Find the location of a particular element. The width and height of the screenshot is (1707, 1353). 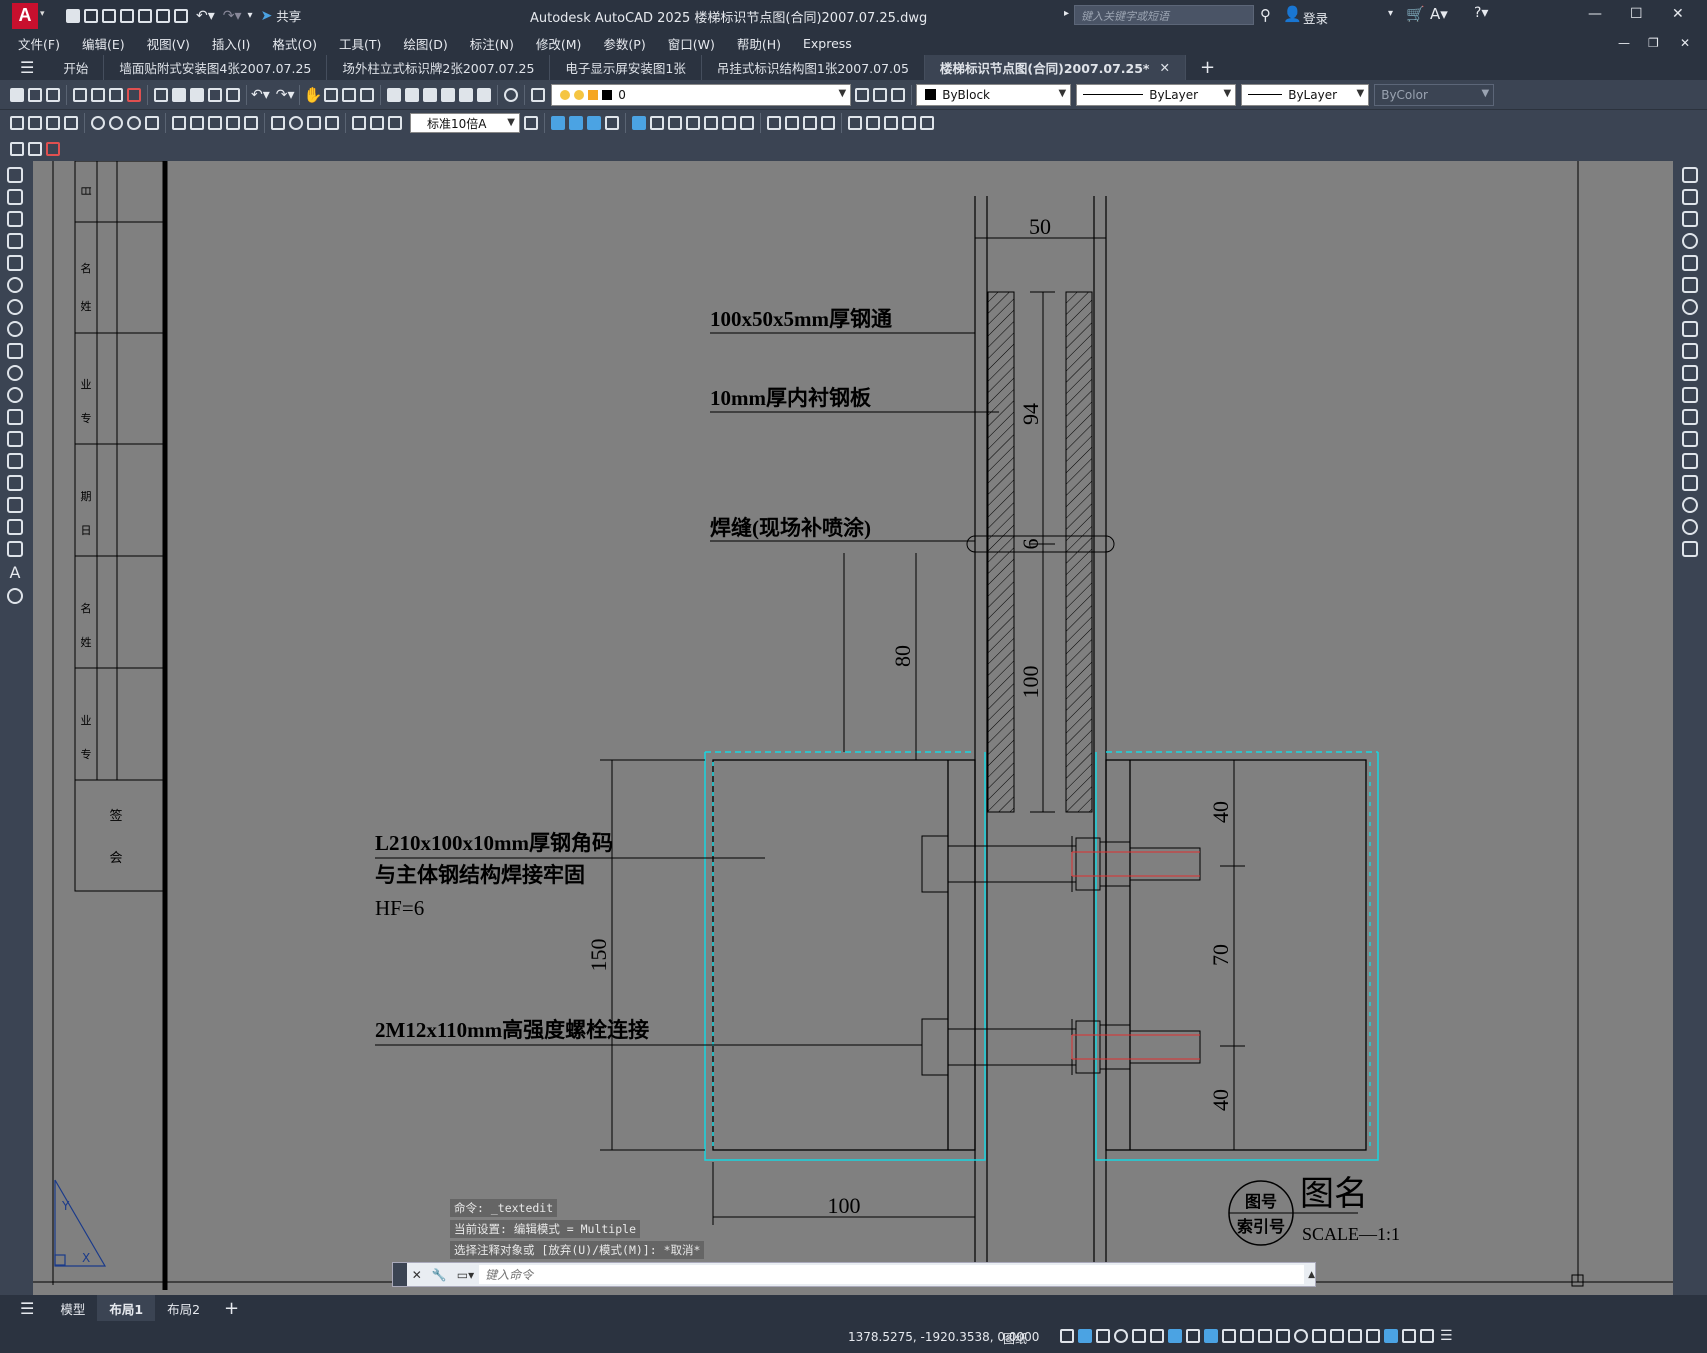

zoom-window-icon is located at coordinates (349, 94).